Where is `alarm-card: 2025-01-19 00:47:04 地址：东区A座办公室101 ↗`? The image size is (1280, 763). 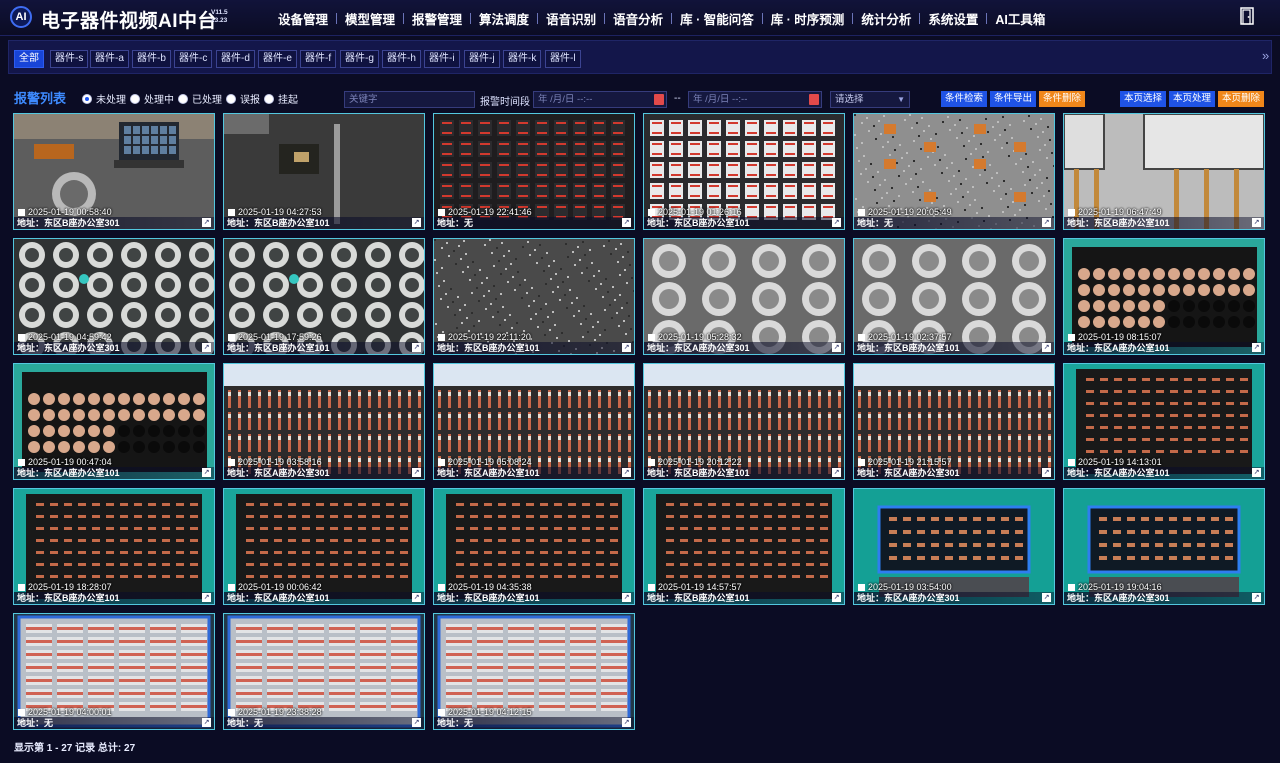
alarm-card: 2025-01-19 00:47:04 地址：东区A座办公室101 ↗ is located at coordinates (114, 421).